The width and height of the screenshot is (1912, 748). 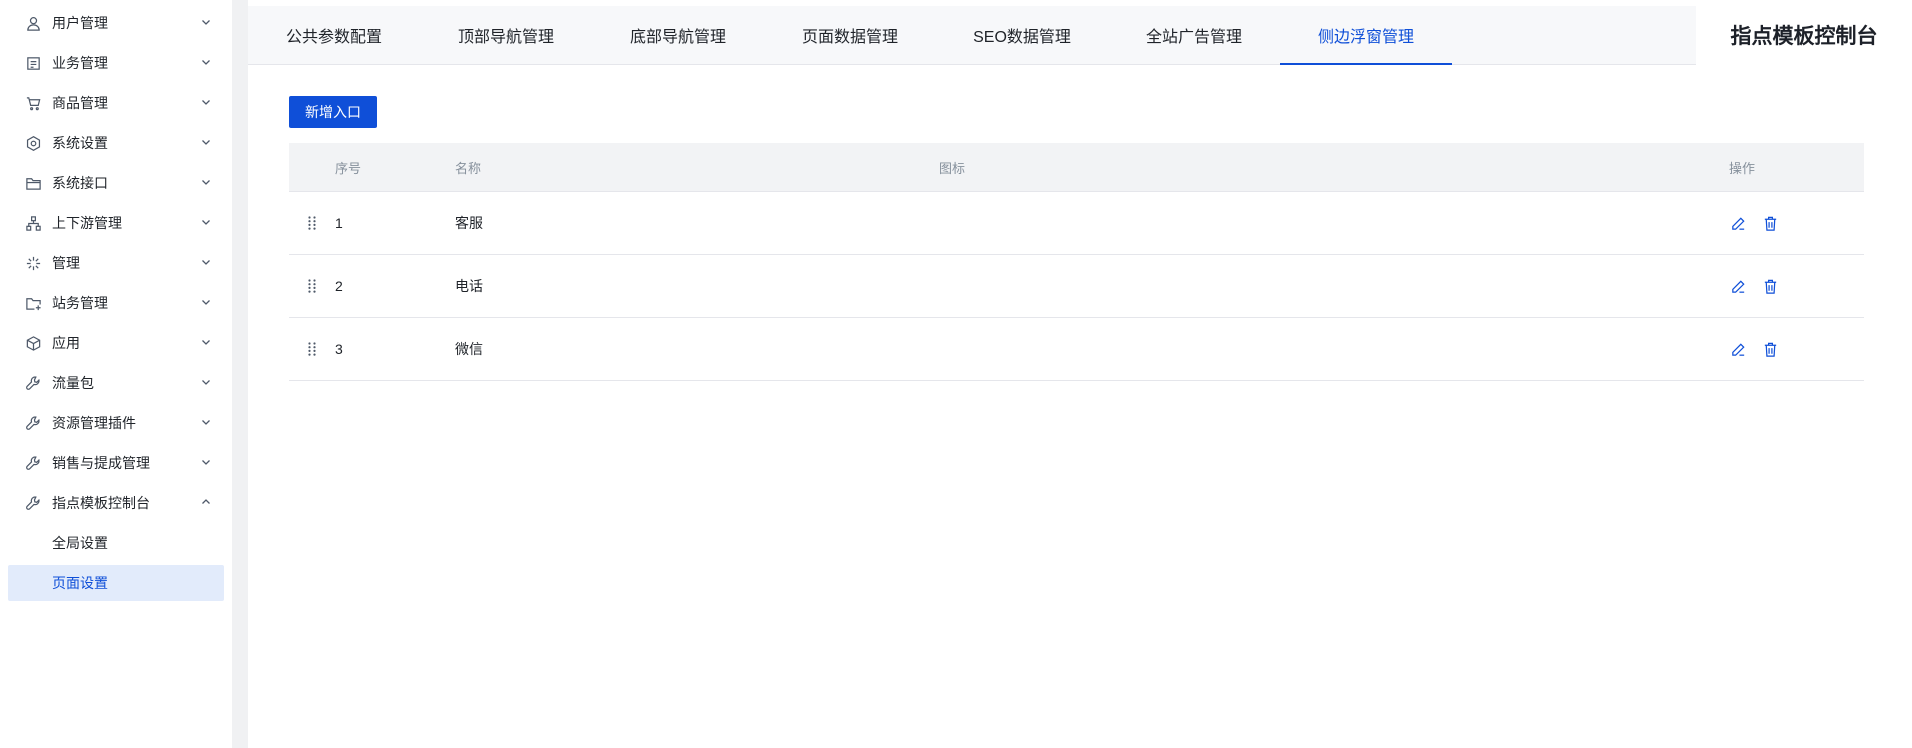 What do you see at coordinates (678, 35) in the screenshot?
I see `tab-bottom-nav: 底部导航管理` at bounding box center [678, 35].